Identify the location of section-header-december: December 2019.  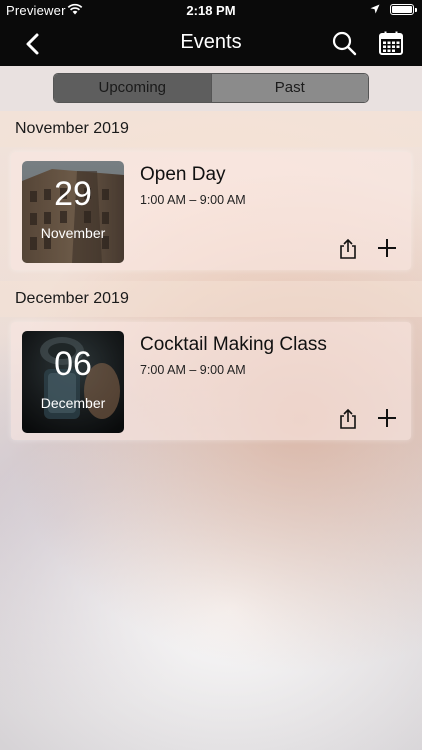
(211, 299).